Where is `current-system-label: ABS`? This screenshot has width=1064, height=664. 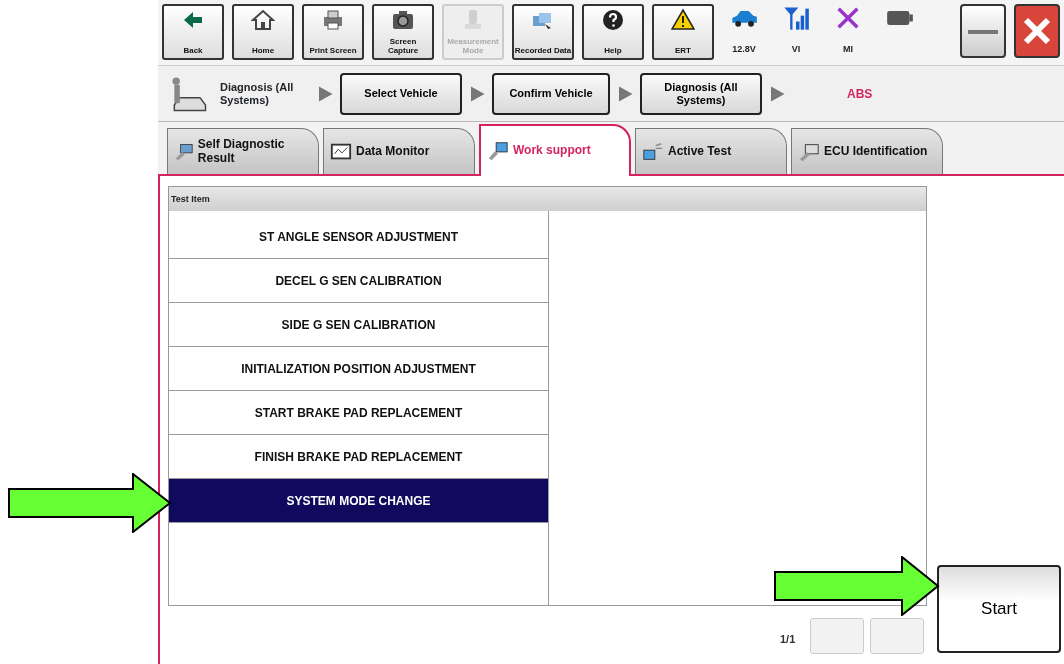 current-system-label: ABS is located at coordinates (860, 94).